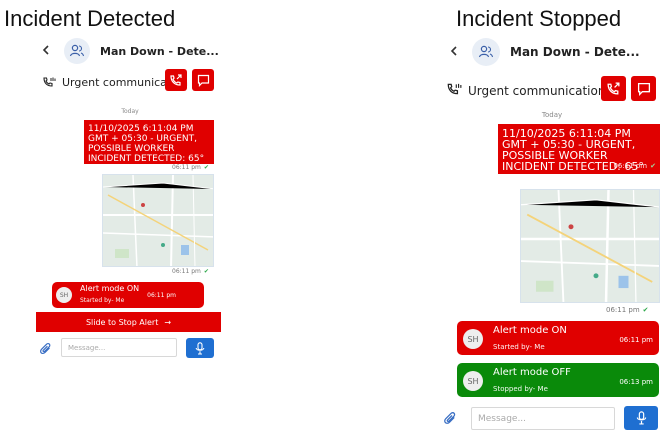  I want to click on right-heading: Incident Stopped, so click(539, 18).